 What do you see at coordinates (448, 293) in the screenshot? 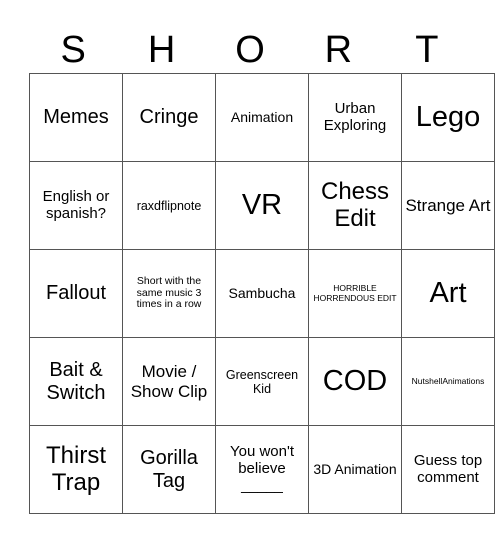
I see `bingo-cell: Art` at bounding box center [448, 293].